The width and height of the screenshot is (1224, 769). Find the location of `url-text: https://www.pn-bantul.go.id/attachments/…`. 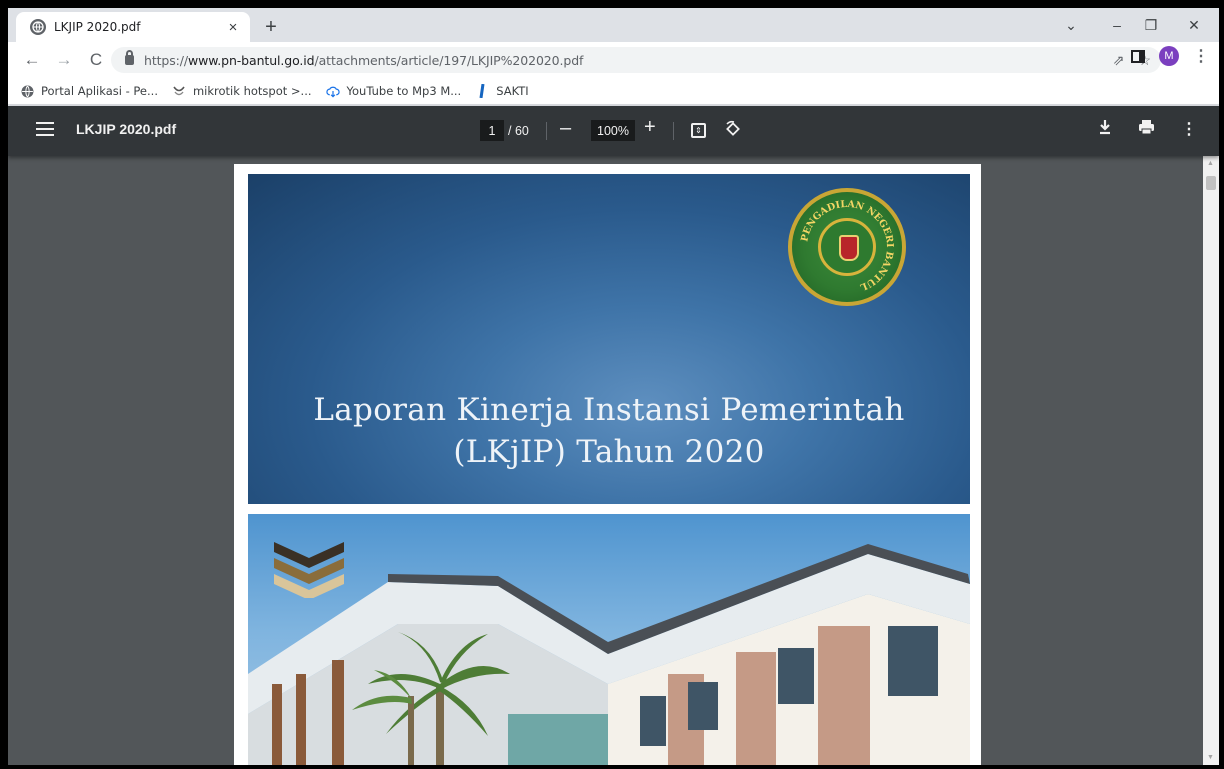

url-text: https://www.pn-bantul.go.id/attachments/… is located at coordinates (363, 60).